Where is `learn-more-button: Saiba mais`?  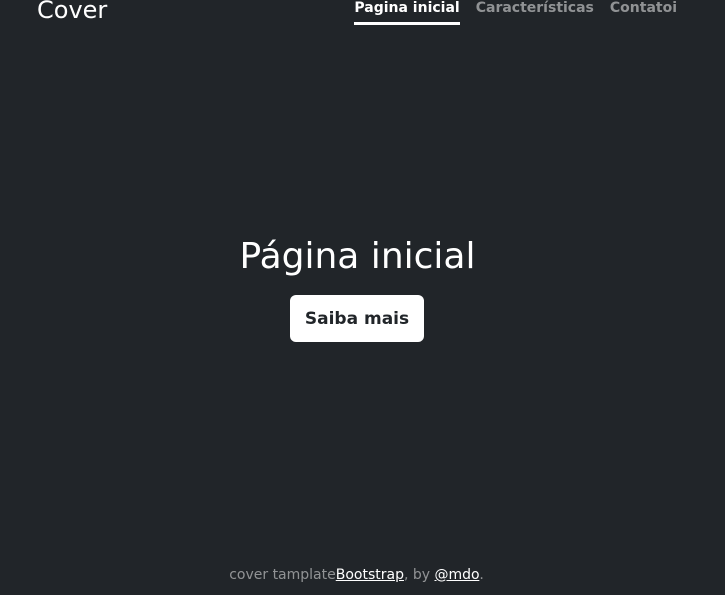 learn-more-button: Saiba mais is located at coordinates (357, 318).